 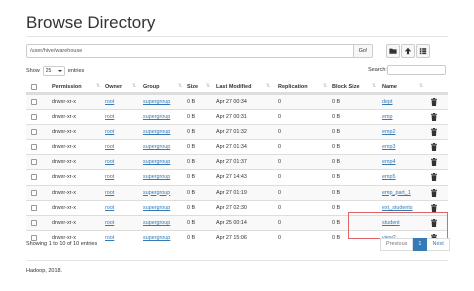 I want to click on cell-last-modified: Apr 27 01:34, so click(x=231, y=147).